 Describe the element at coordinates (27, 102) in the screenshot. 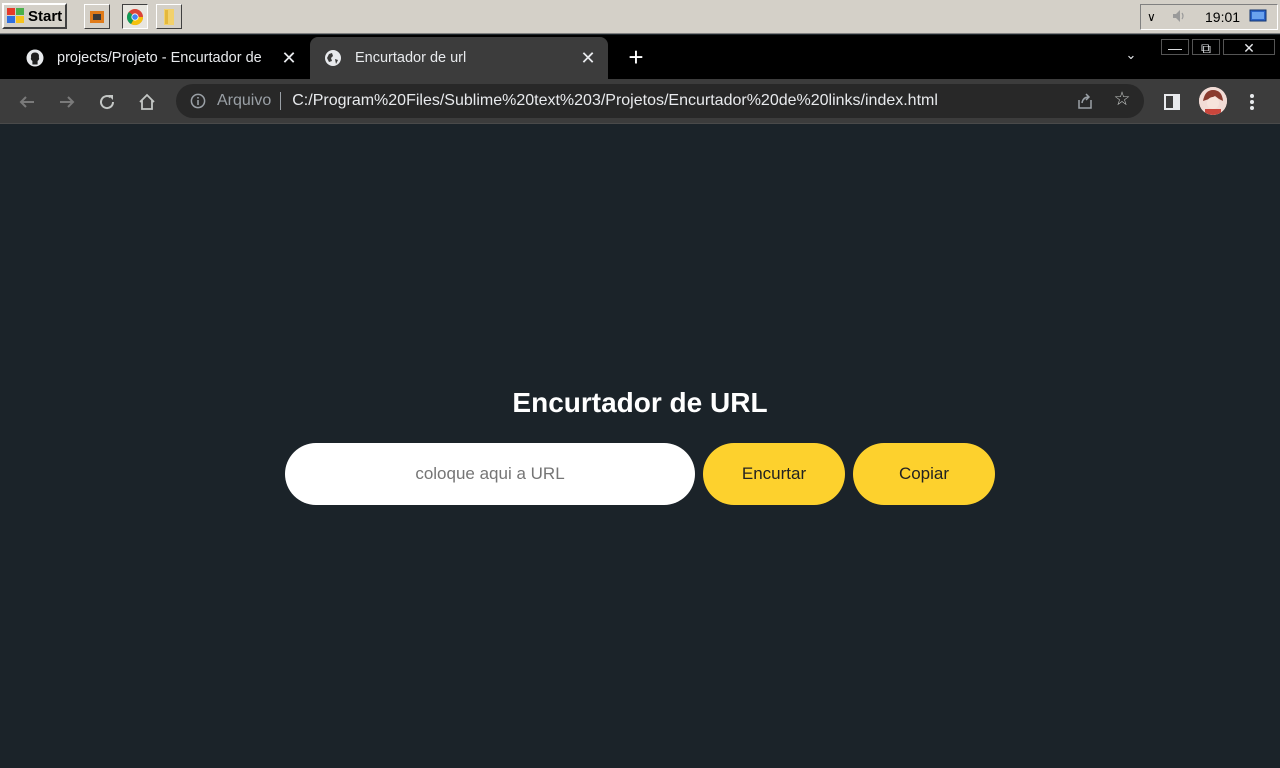

I see `back-icon` at that location.